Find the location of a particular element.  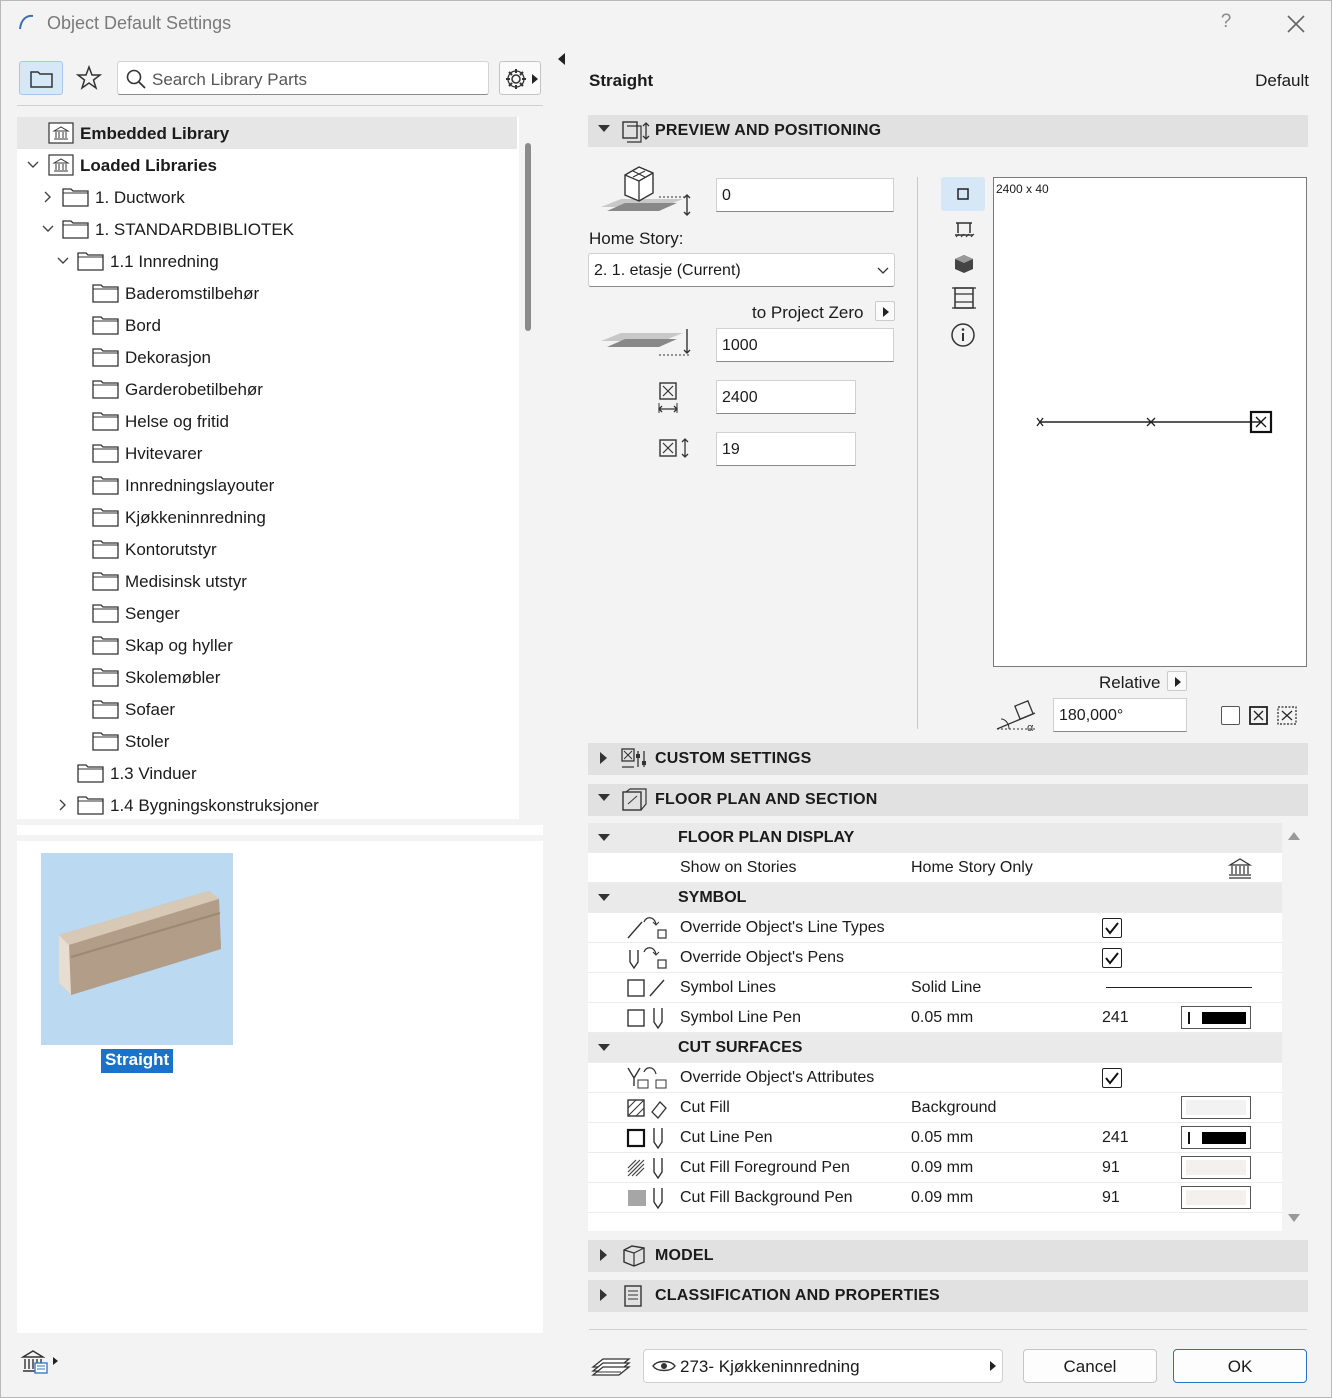

tree-item: 1. Ductwork is located at coordinates (267, 197).